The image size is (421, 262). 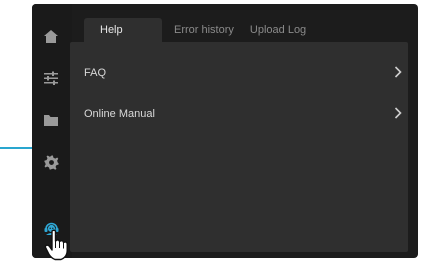 What do you see at coordinates (56, 245) in the screenshot?
I see `hand-pointer-icon` at bounding box center [56, 245].